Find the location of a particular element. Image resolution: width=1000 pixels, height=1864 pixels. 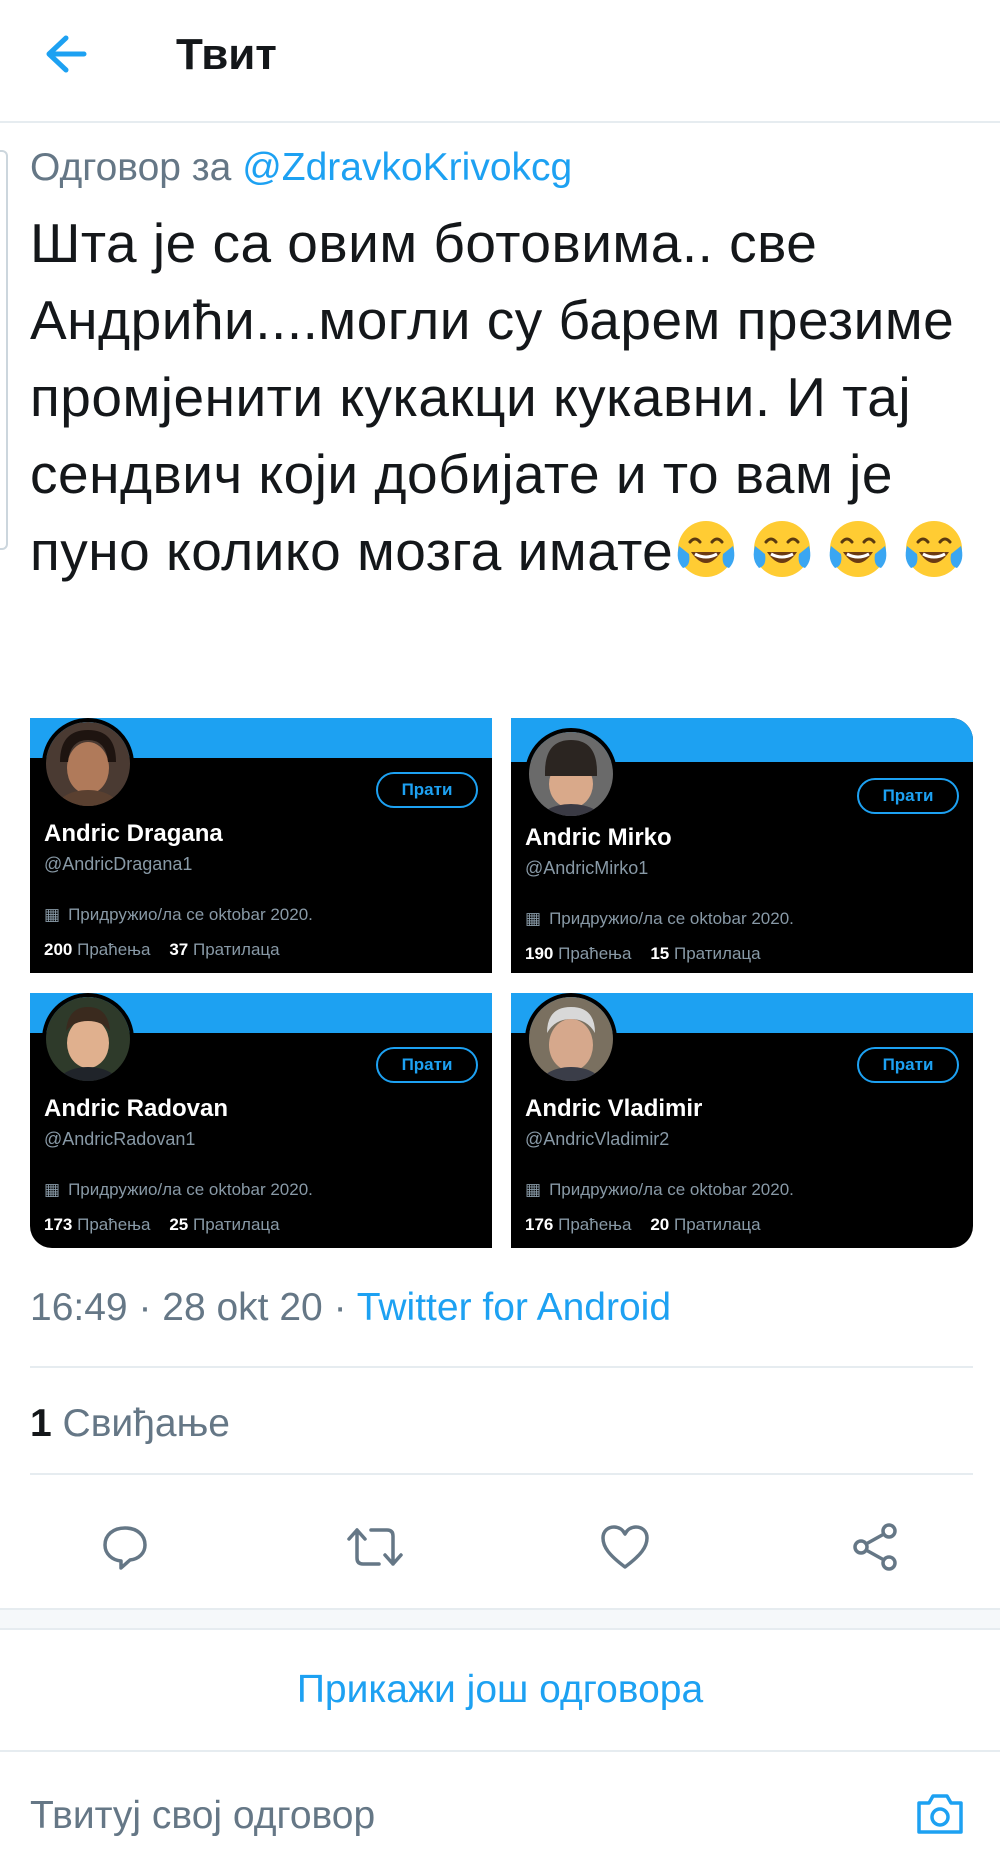

page-title: Твит is located at coordinates (226, 54).